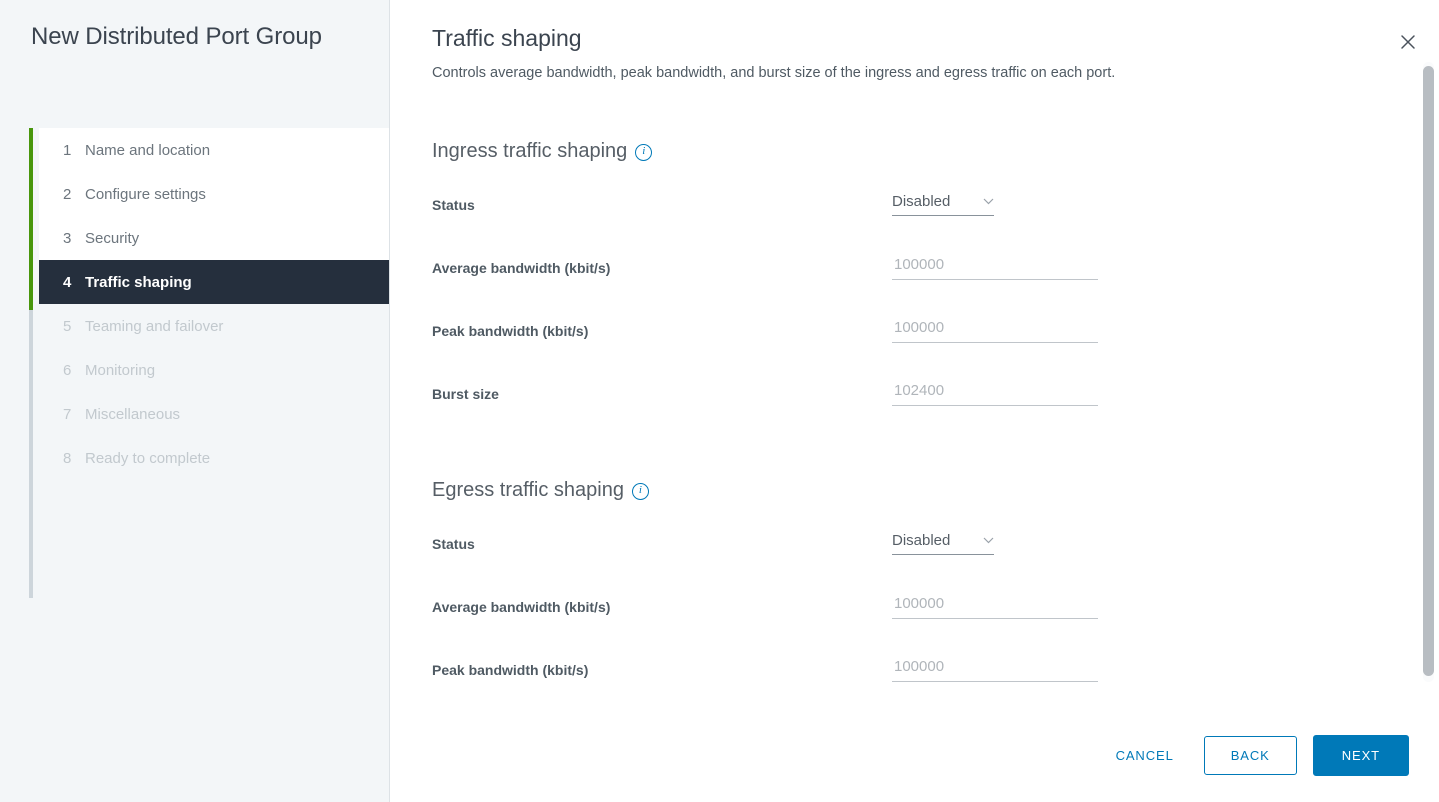 This screenshot has height=802, width=1439. I want to click on egress-average-bandwidth-control, so click(995, 607).